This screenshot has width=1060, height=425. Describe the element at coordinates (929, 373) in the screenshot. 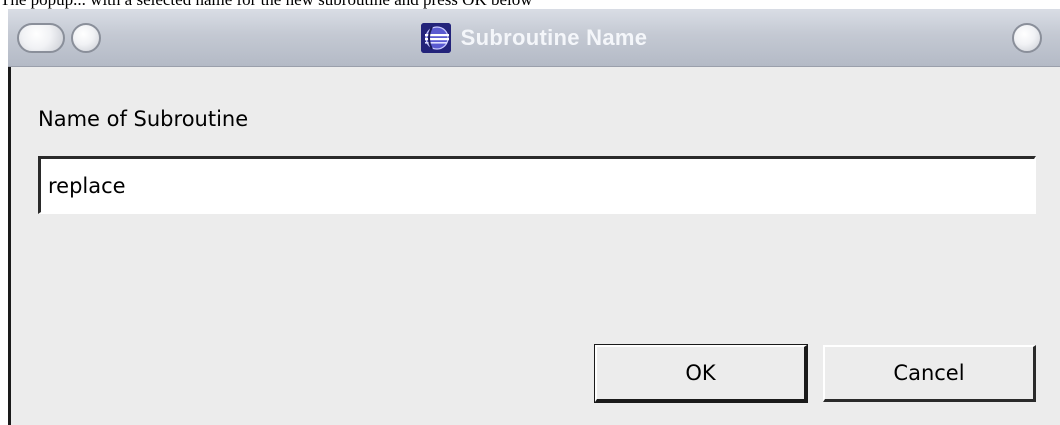

I see `cancel-button: Cancel` at that location.